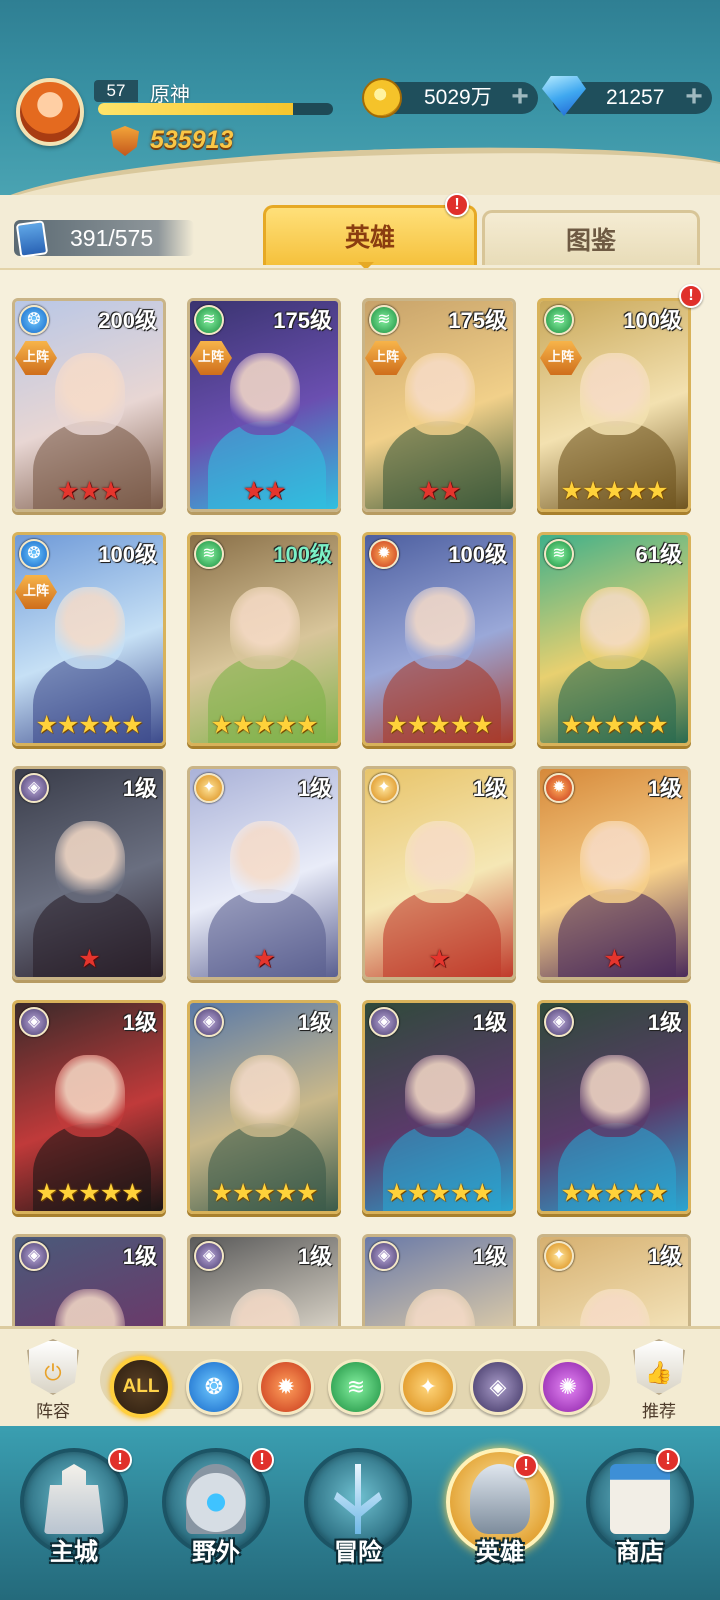 Image resolution: width=720 pixels, height=1600 pixels. I want to click on filter-fire-icon: ✹, so click(286, 1387).